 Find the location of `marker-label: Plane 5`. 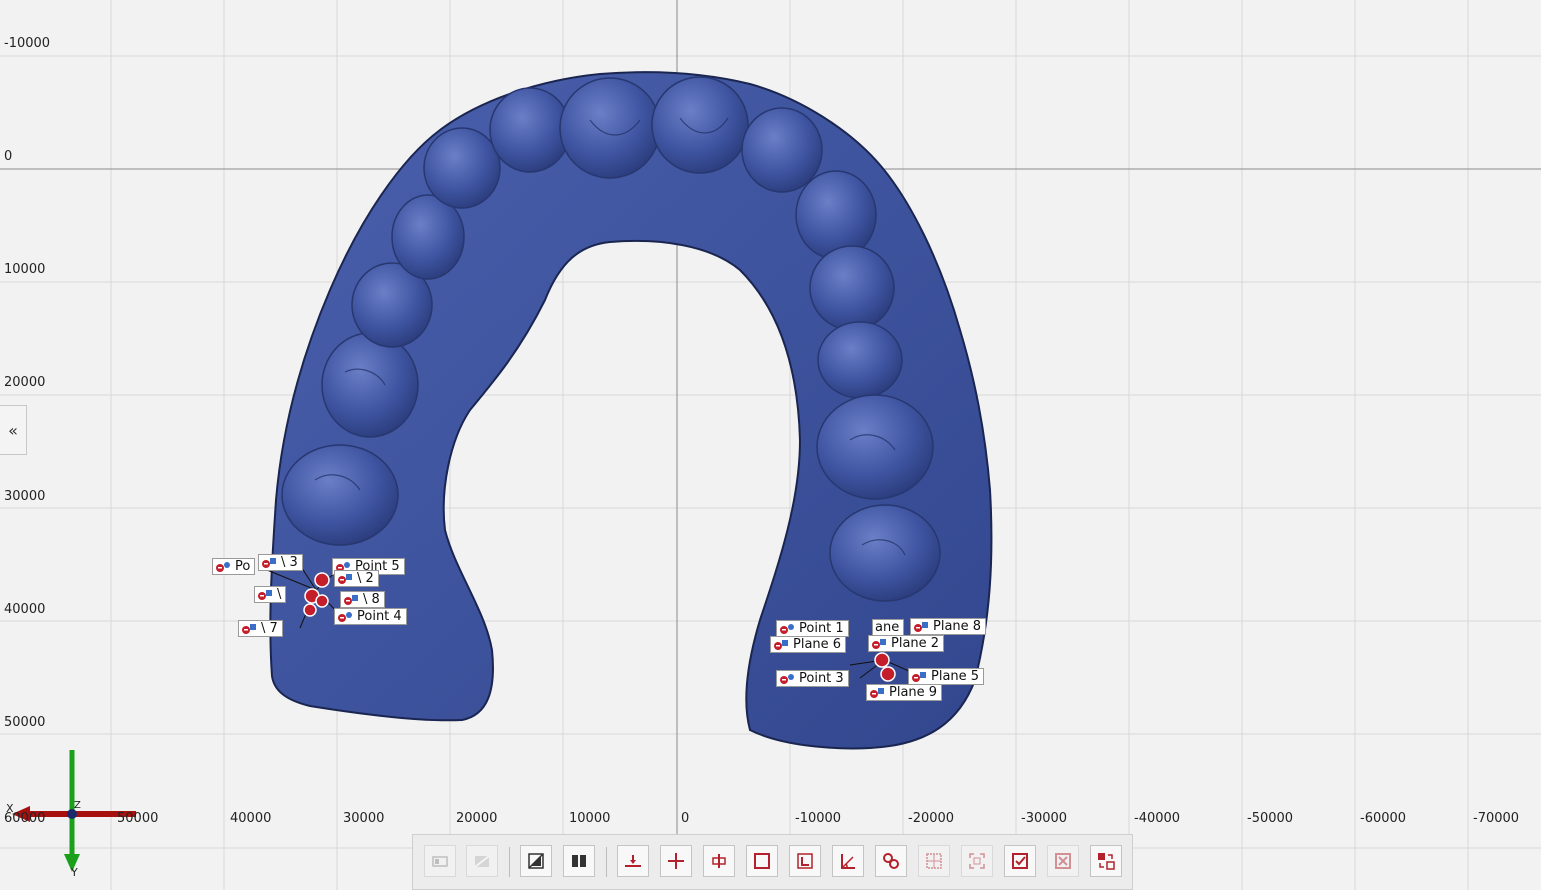

marker-label: Plane 5 is located at coordinates (946, 676).